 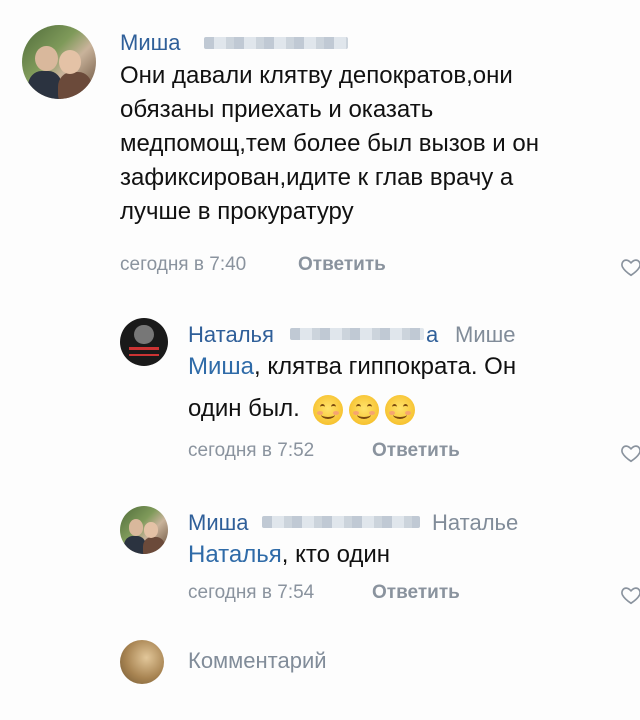 What do you see at coordinates (485, 334) in the screenshot?
I see `reply-to-label: Мише` at bounding box center [485, 334].